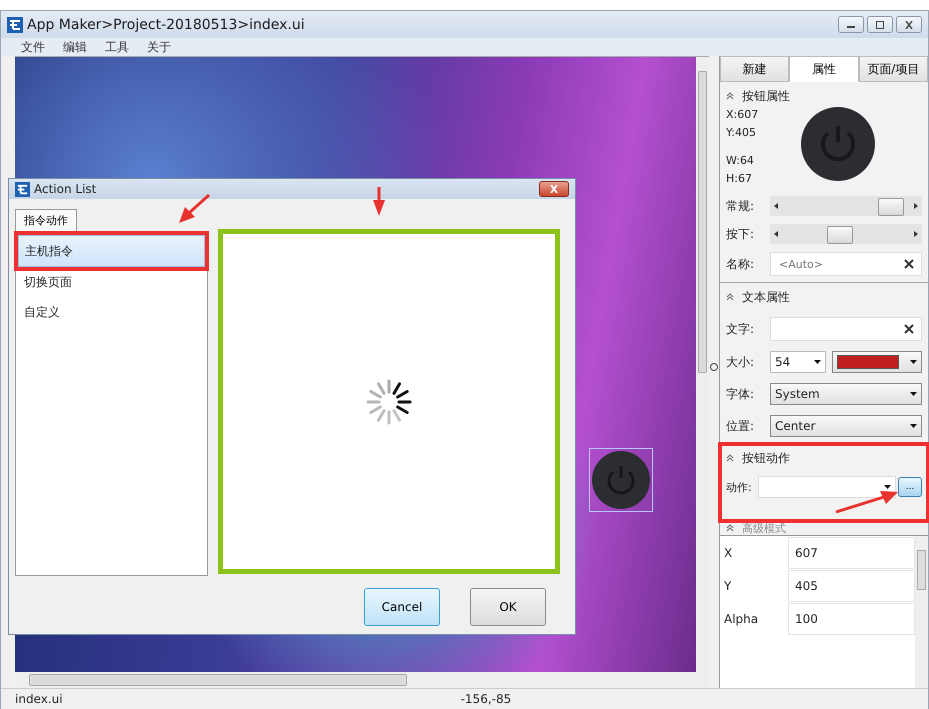 The width and height of the screenshot is (929, 709). I want to click on section-title: 按钮动作, so click(766, 458).